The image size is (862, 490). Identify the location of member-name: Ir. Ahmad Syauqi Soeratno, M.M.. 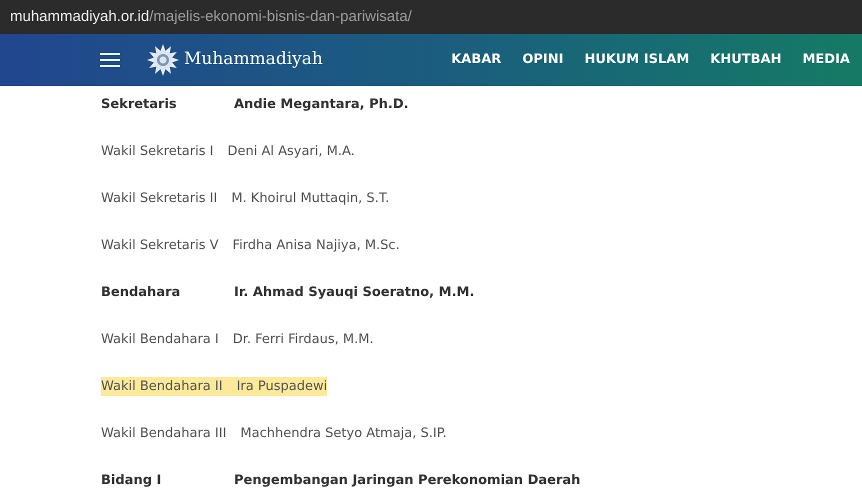
(354, 293).